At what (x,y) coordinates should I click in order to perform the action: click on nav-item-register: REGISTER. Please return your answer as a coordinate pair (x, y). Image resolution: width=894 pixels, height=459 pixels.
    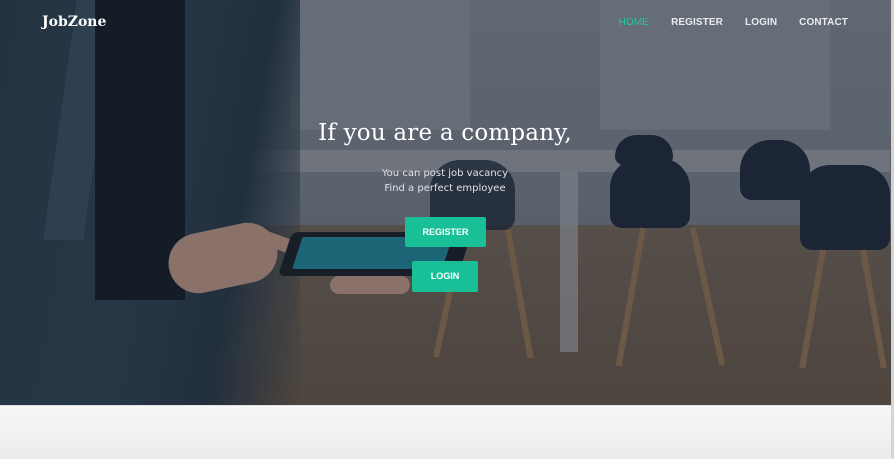
    Looking at the image, I should click on (697, 22).